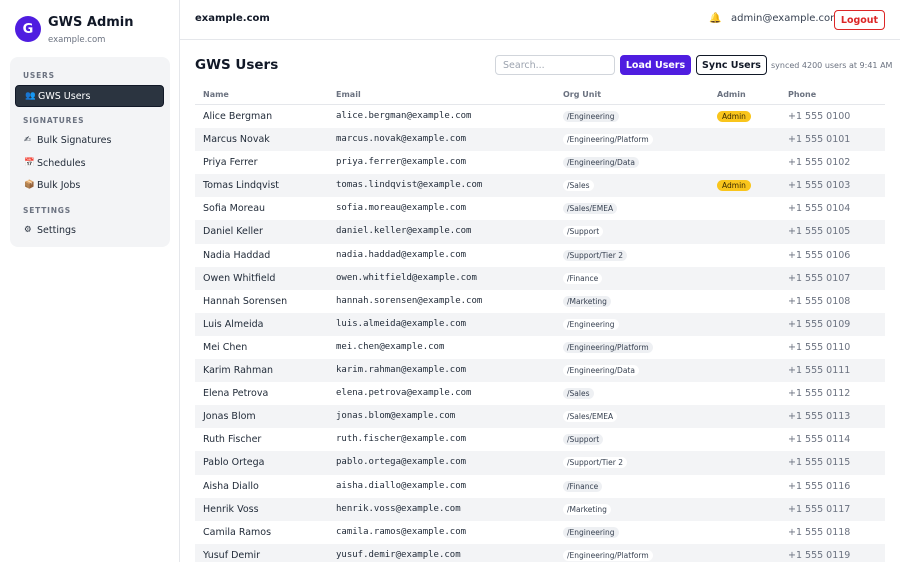  I want to click on cell-name: Pablo Ortega, so click(234, 463).